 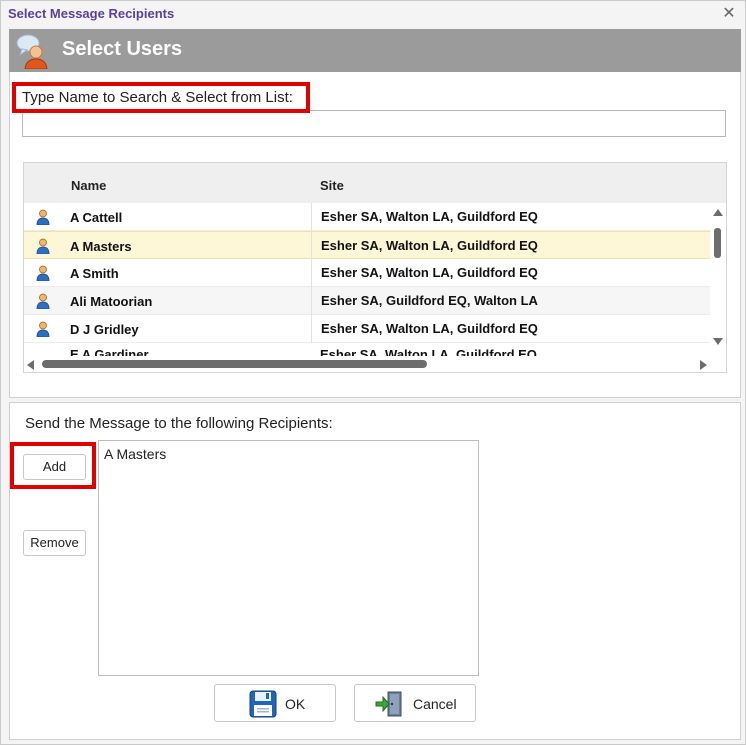 I want to click on row-name: A Masters, so click(x=101, y=246).